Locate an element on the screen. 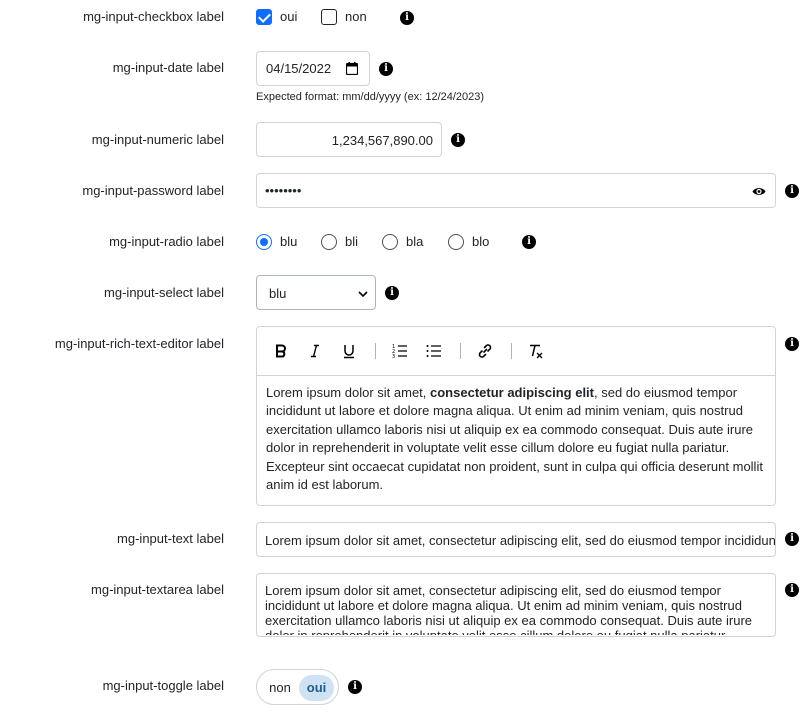 Image resolution: width=800 pixels, height=722 pixels. ordered-list-icon: 123 is located at coordinates (400, 351).